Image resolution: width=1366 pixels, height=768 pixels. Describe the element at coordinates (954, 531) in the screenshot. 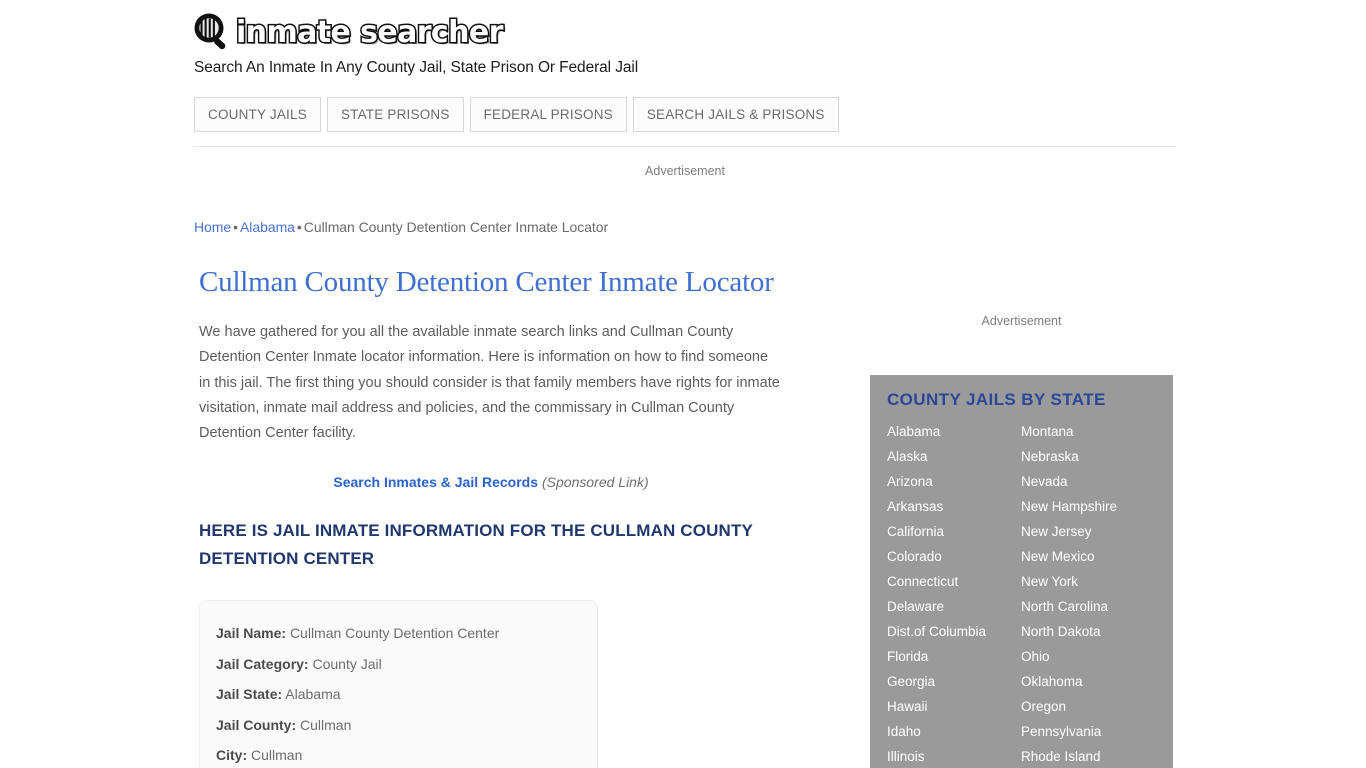

I see `sidebar-item-california: California` at that location.